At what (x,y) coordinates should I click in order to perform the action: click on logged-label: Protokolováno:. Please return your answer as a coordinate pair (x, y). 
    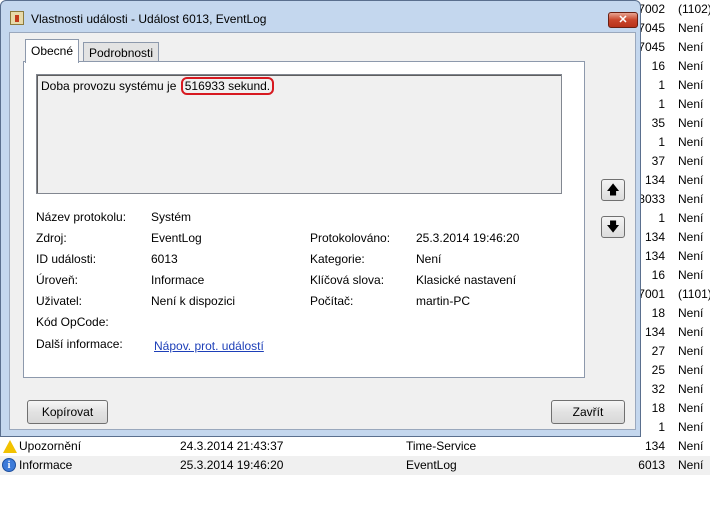
    Looking at the image, I should click on (350, 238).